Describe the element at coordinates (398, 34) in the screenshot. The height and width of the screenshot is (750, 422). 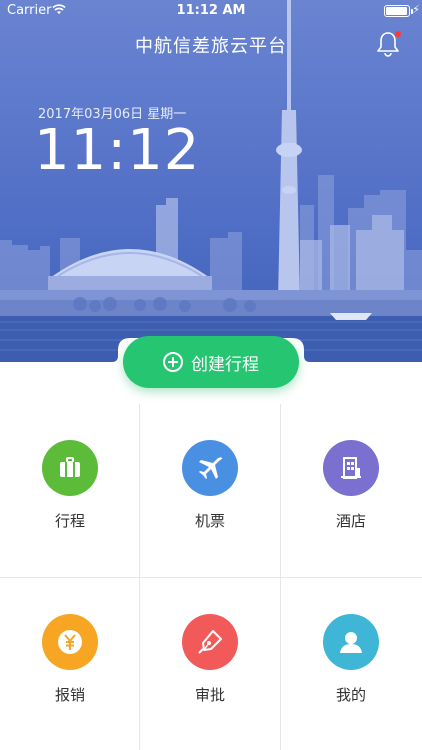
I see `unread-dot` at that location.